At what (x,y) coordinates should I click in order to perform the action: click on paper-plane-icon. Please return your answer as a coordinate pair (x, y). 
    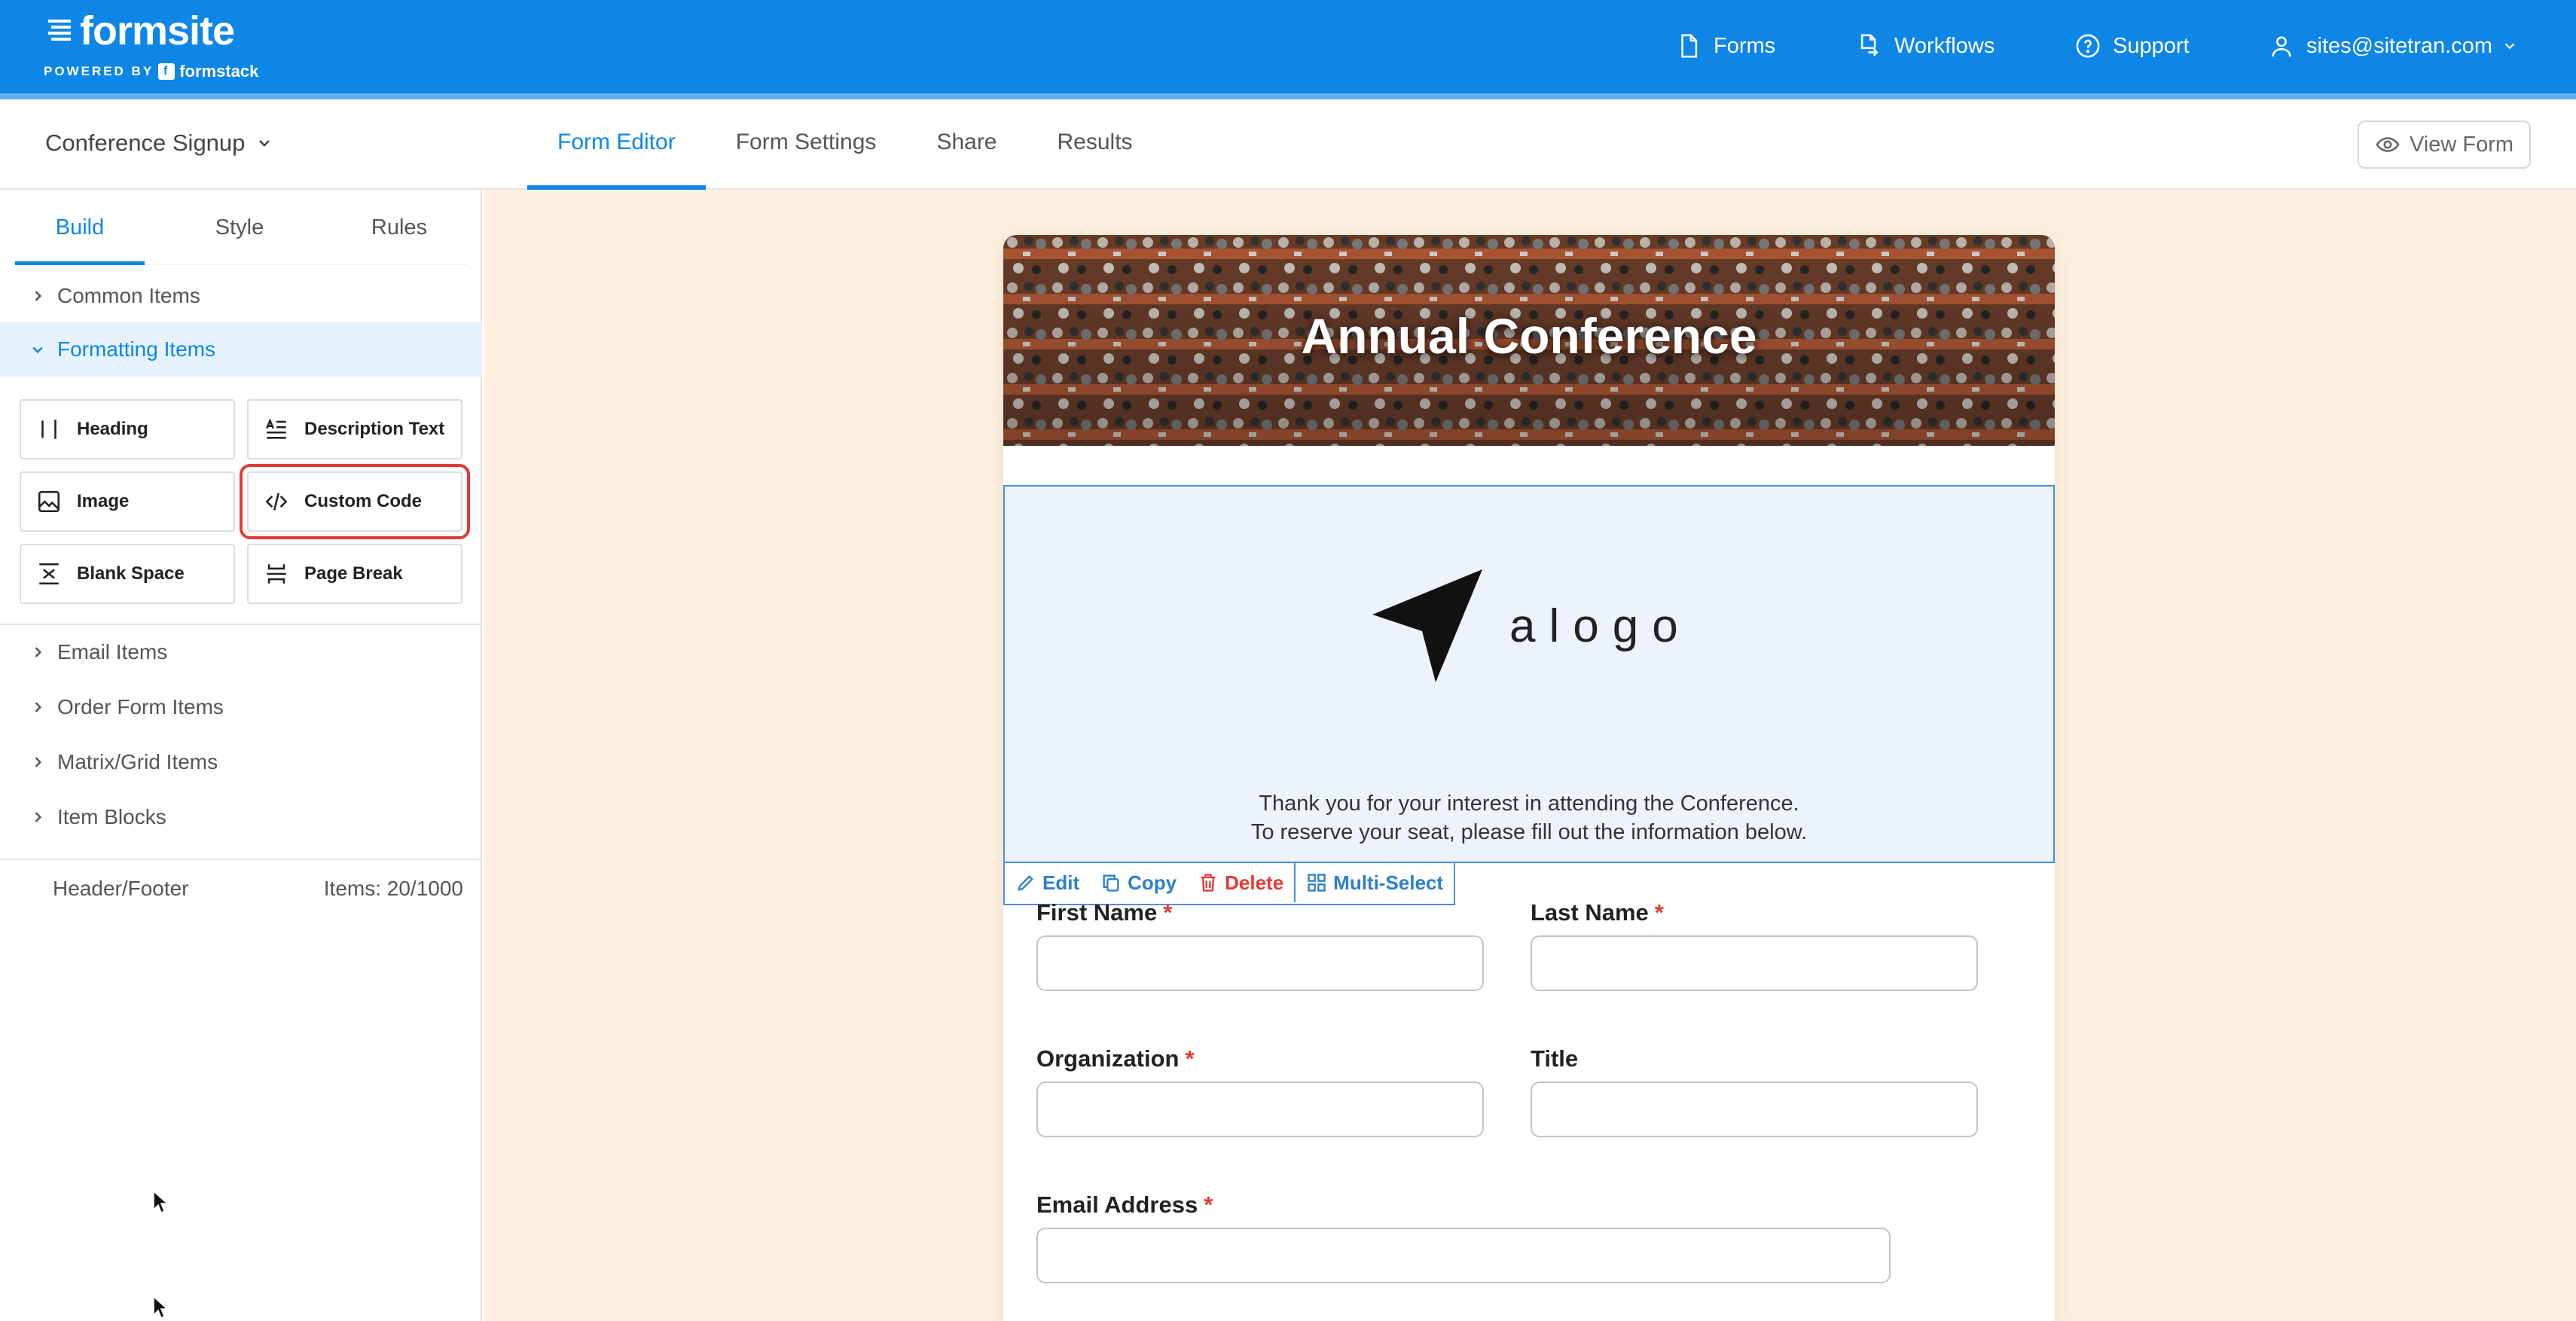
    Looking at the image, I should click on (1427, 625).